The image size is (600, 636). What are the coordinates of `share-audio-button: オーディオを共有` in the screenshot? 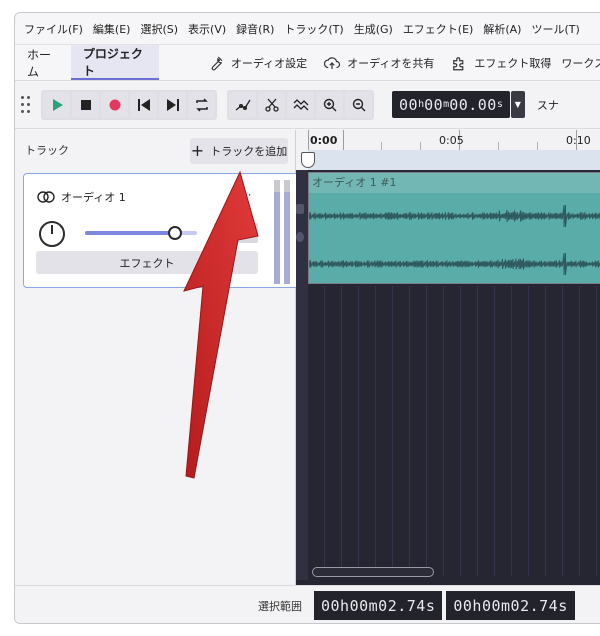 It's located at (378, 62).